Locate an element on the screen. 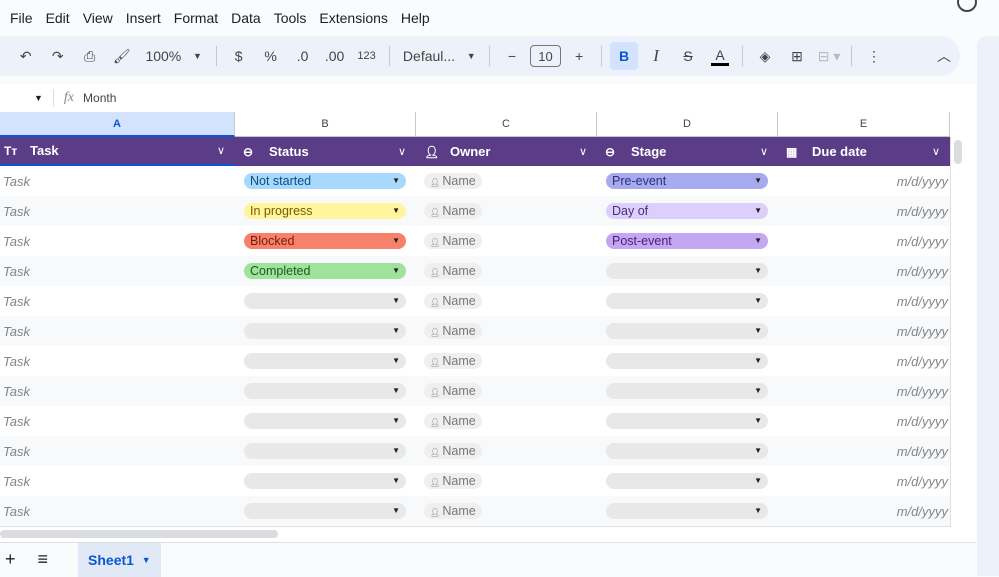  stage-chip: Pre-event ▼ is located at coordinates (687, 181).